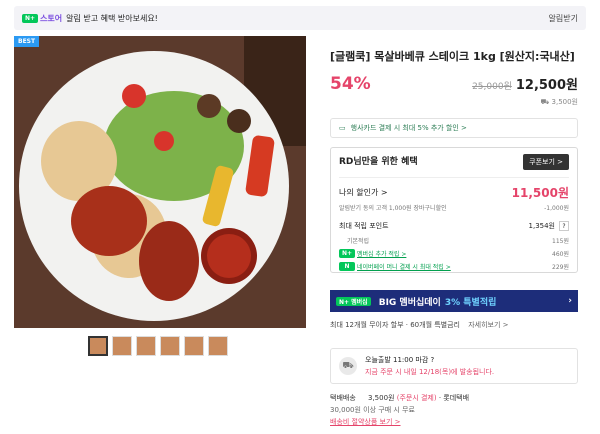 The width and height of the screenshot is (600, 434). Describe the element at coordinates (364, 226) in the screenshot. I see `points-label: 최대 적립 포인트` at that location.